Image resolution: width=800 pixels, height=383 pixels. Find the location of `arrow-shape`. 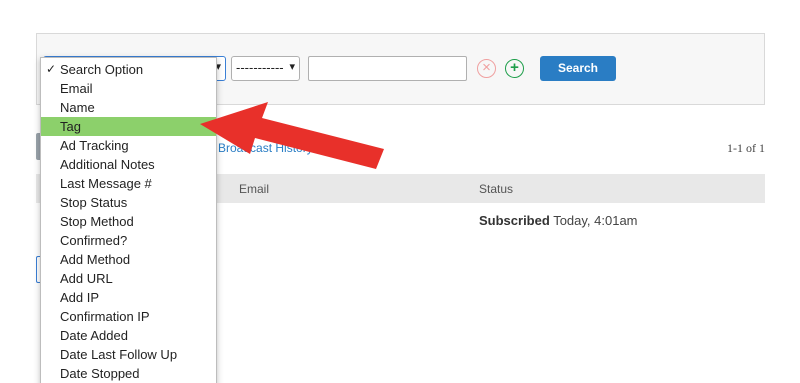

arrow-shape is located at coordinates (292, 135).